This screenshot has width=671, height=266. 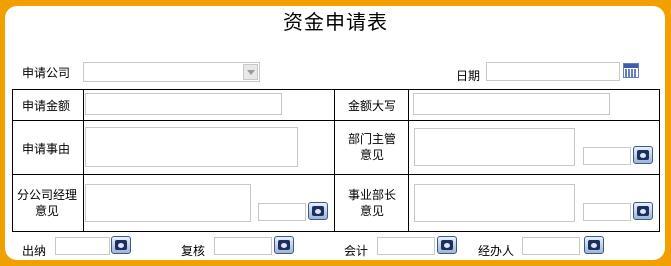 What do you see at coordinates (371, 211) in the screenshot?
I see `biz-head-label-line2: 意见` at bounding box center [371, 211].